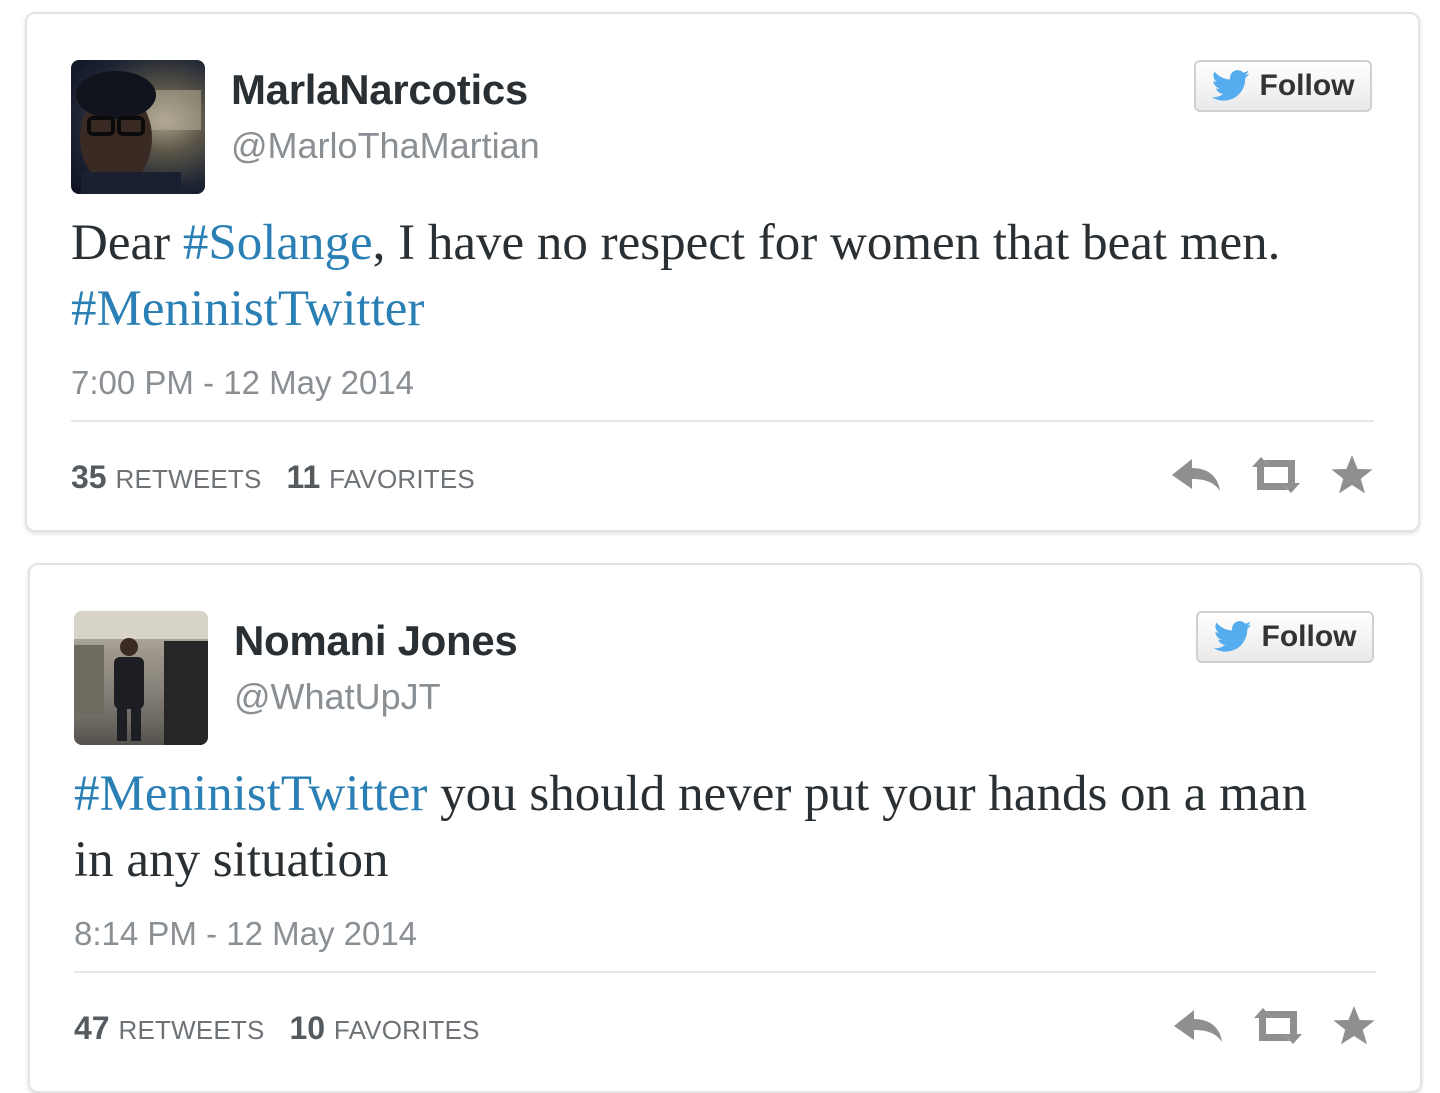 The image size is (1440, 1093). I want to click on favorite-count: 10 FAVORITES, so click(392, 1028).